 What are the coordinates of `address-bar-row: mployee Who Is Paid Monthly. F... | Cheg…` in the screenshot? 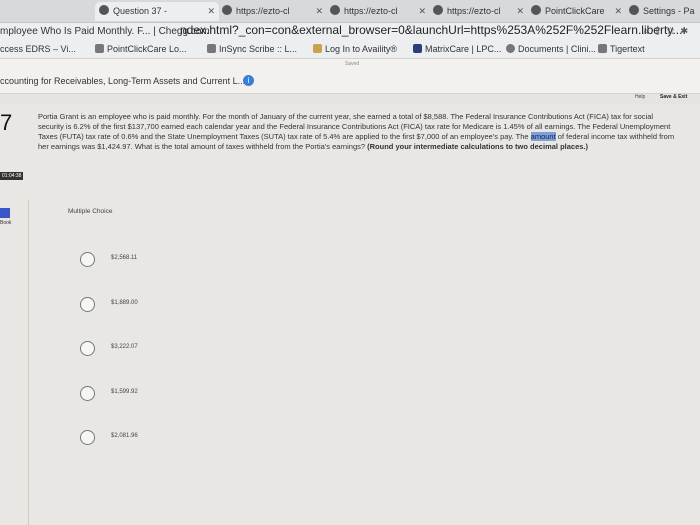 It's located at (350, 31).